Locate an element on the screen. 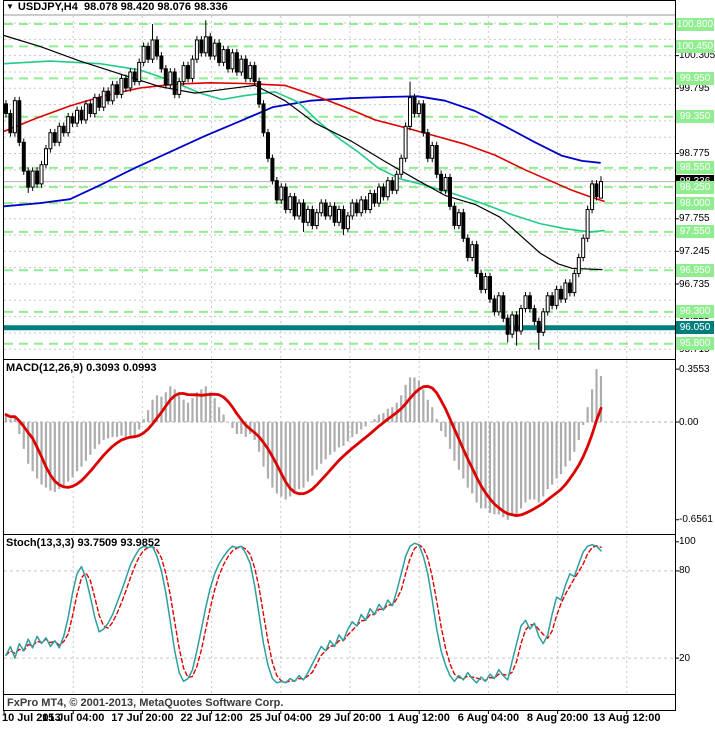  level-price-badge: 100.800 is located at coordinates (695, 24).